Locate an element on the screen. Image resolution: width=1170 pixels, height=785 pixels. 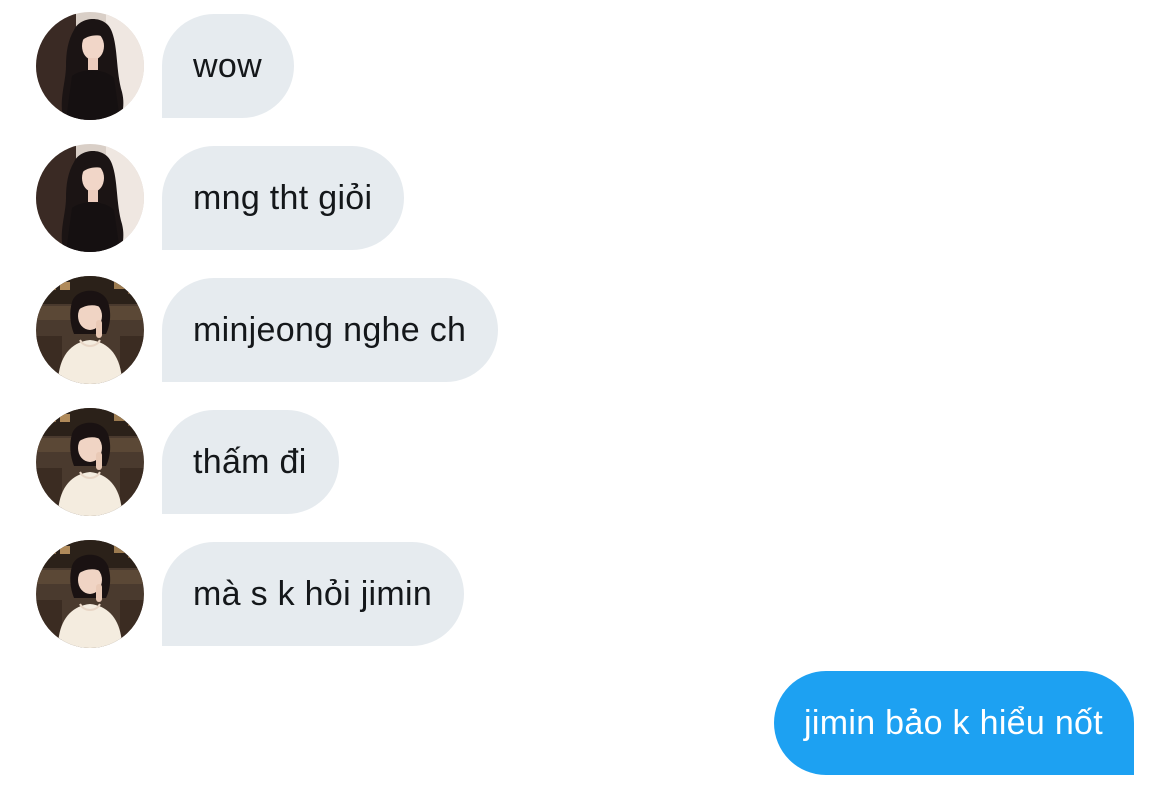
incoming-message-bubble: thấm đi is located at coordinates (250, 462).